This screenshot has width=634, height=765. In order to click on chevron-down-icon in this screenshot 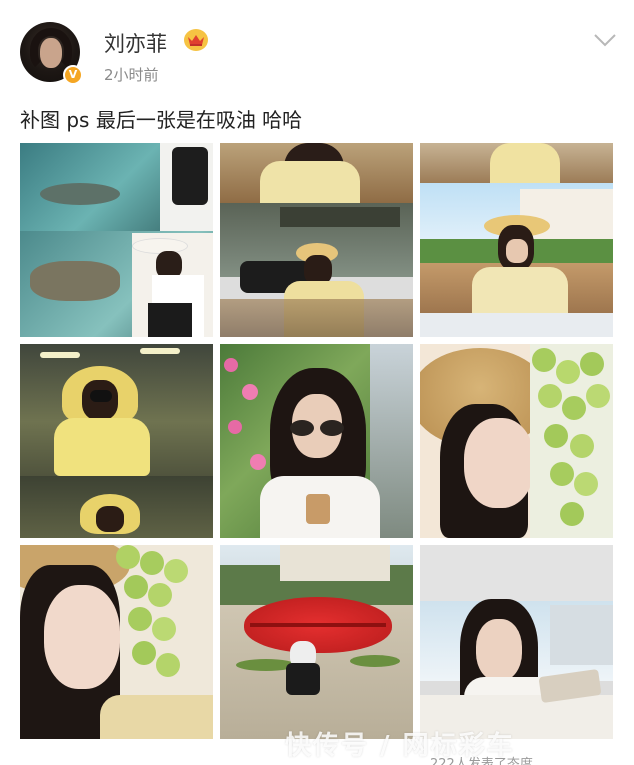, I will do `click(605, 40)`.